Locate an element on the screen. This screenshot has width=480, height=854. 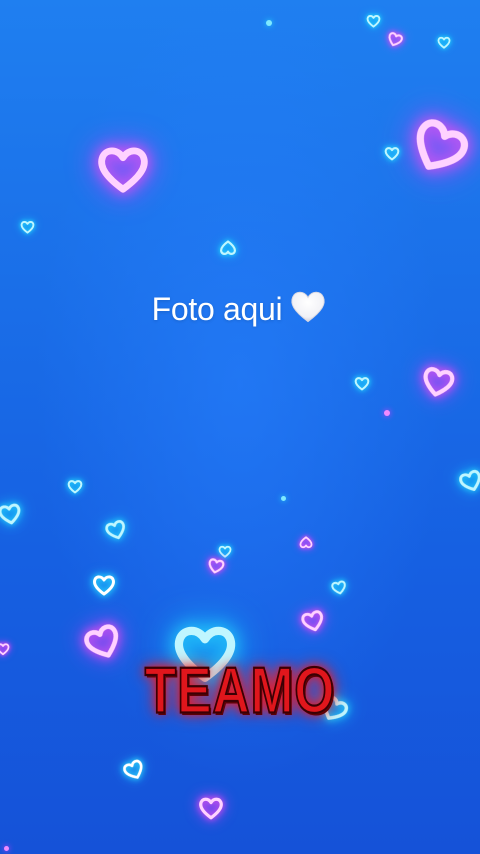
teamo-title: TEAMO is located at coordinates (240, 690).